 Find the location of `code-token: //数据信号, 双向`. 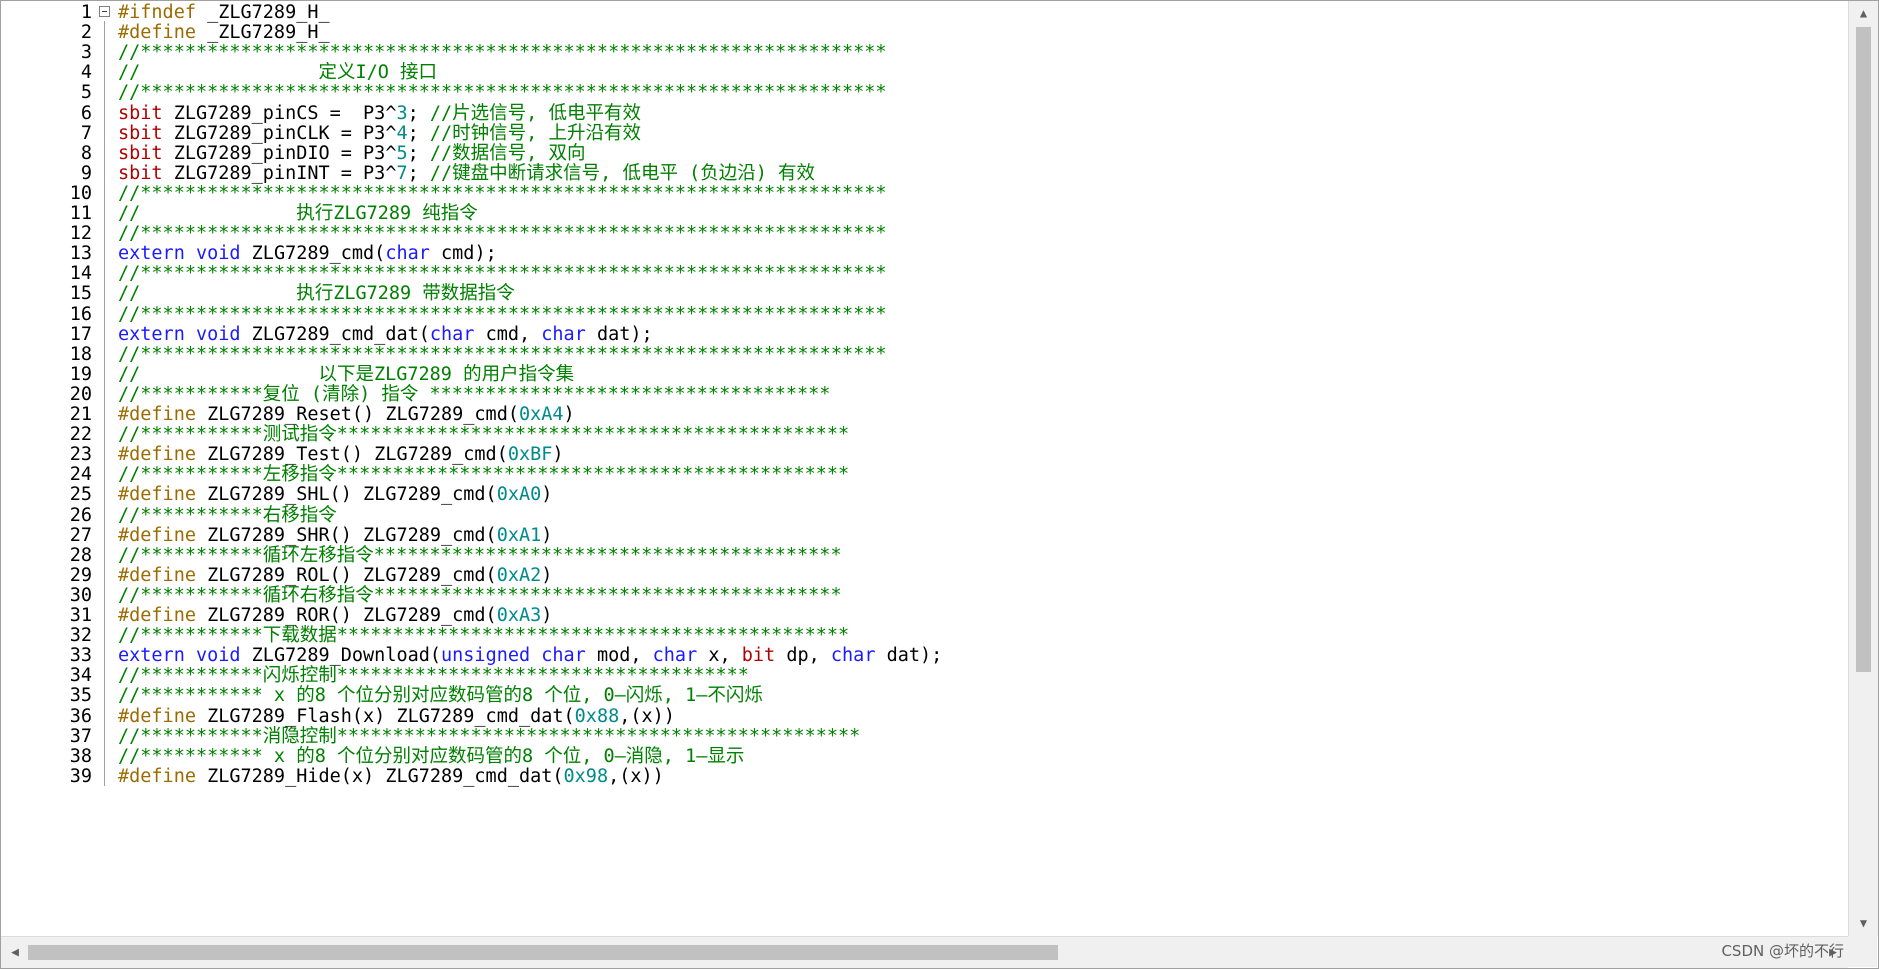

code-token: //数据信号, 双向 is located at coordinates (507, 153).